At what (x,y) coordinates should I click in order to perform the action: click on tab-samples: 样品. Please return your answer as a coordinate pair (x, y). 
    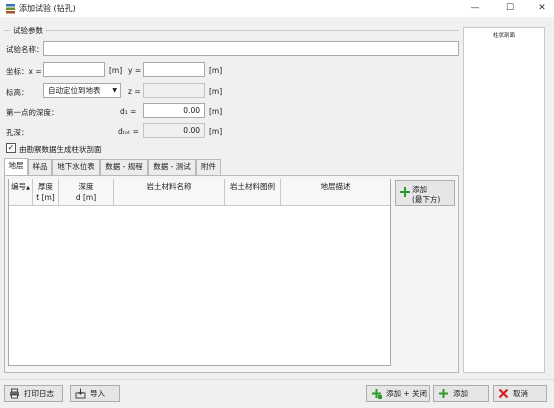
    Looking at the image, I should click on (40, 167).